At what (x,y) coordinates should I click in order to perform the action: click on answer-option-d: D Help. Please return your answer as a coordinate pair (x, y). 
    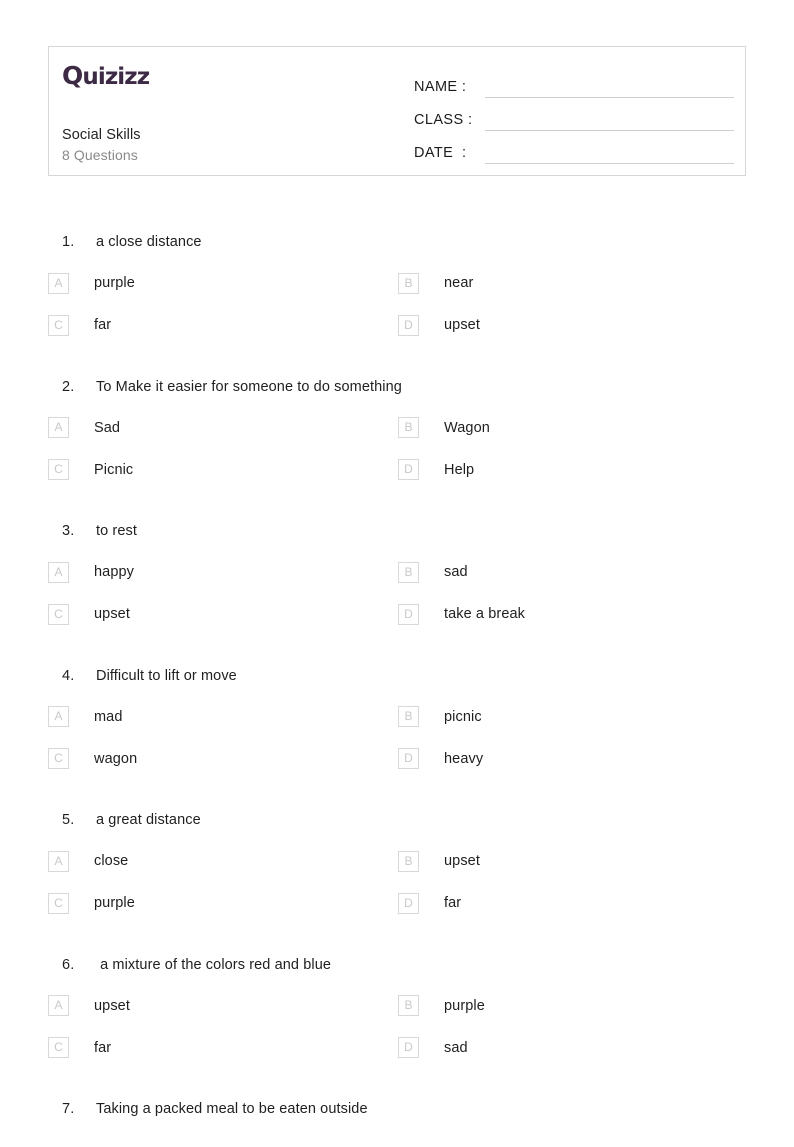
    Looking at the image, I should click on (436, 470).